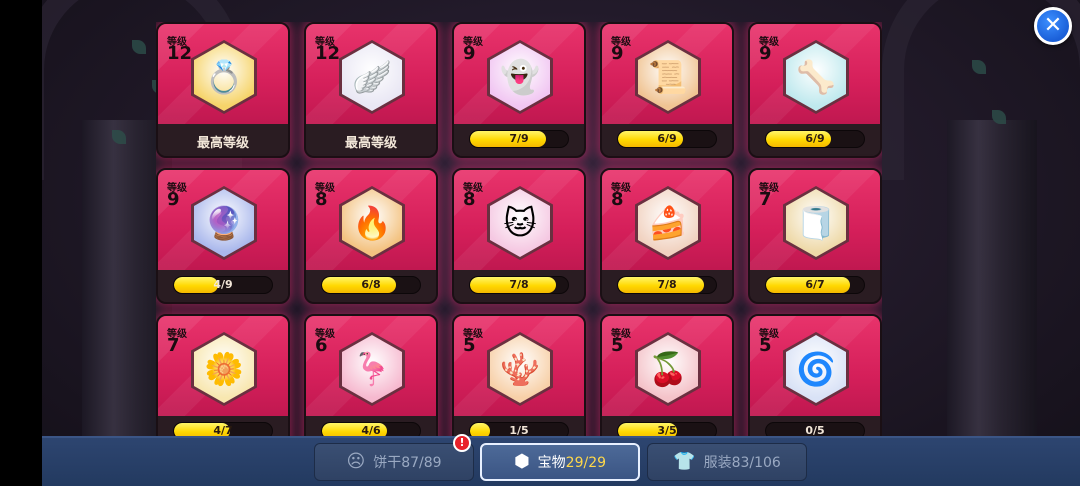 This screenshot has width=1080, height=486. I want to click on tab-cookies: ☹ 饼干87/89!, so click(394, 457).